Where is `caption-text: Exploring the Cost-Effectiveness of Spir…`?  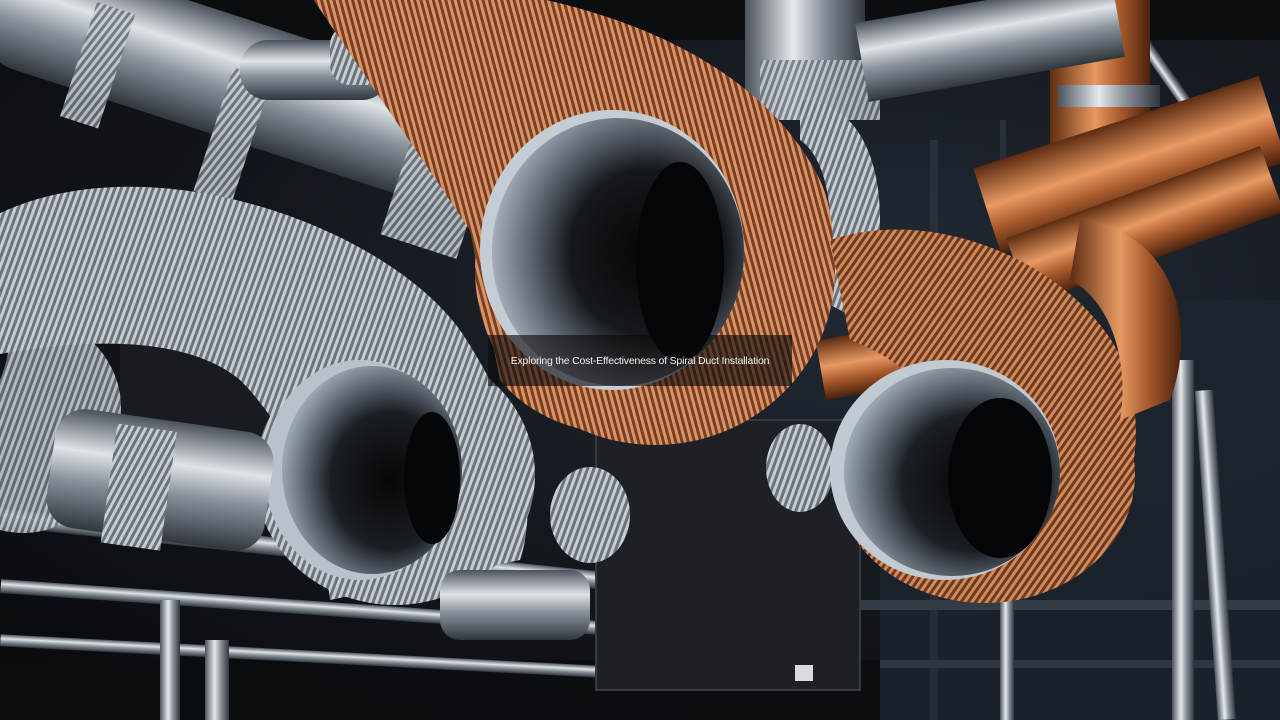 caption-text: Exploring the Cost-Effectiveness of Spir… is located at coordinates (640, 360).